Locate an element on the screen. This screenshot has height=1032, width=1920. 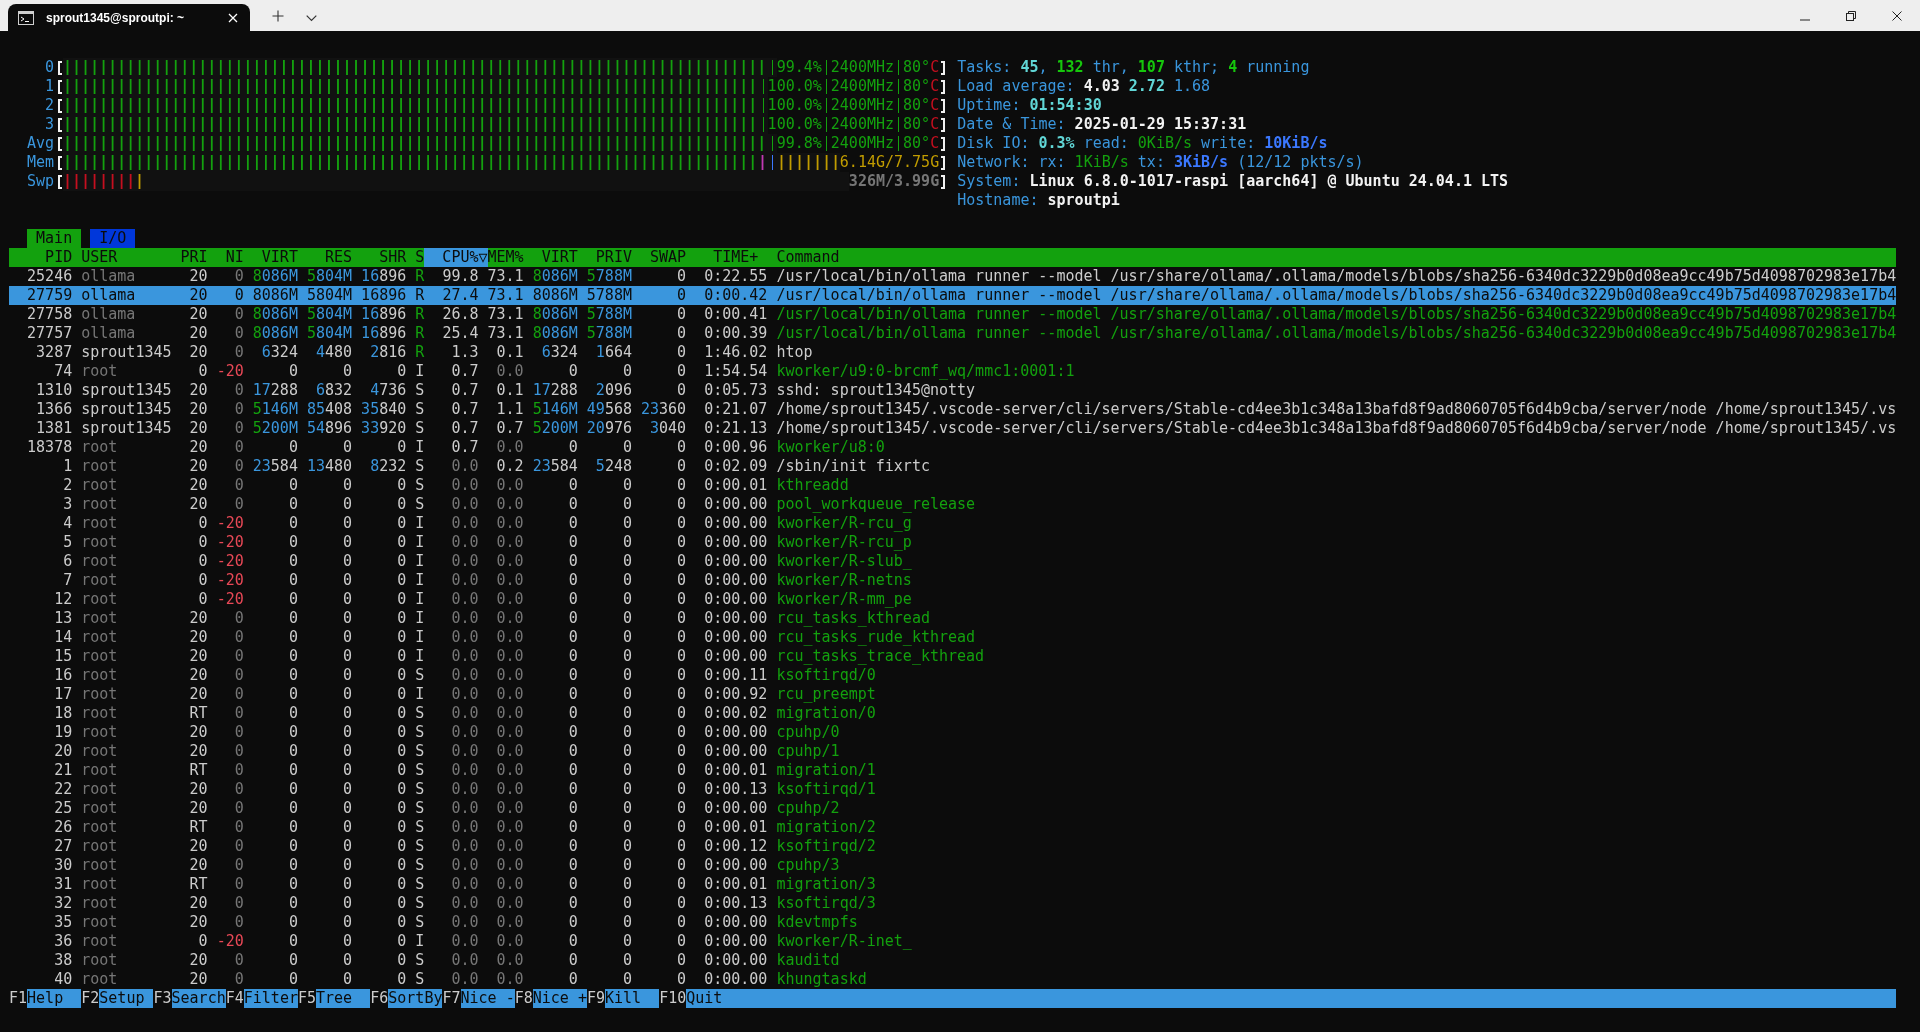
column-header: Command is located at coordinates (1332, 257).